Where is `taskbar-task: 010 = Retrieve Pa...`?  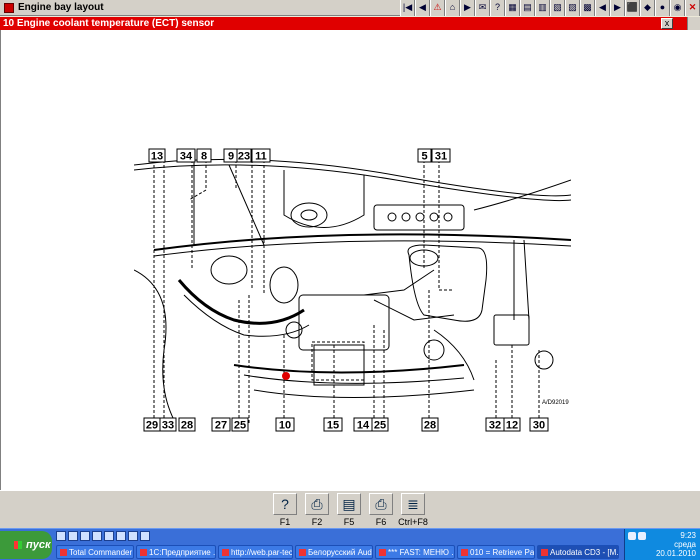
taskbar-task: 010 = Retrieve Pa... is located at coordinates (496, 552).